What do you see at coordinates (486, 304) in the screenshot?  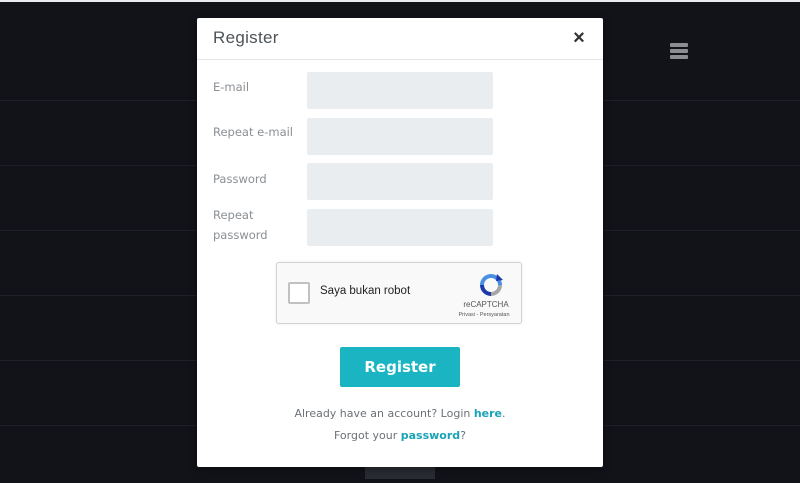 I see `recaptcha-brand: reCAPTCHA` at bounding box center [486, 304].